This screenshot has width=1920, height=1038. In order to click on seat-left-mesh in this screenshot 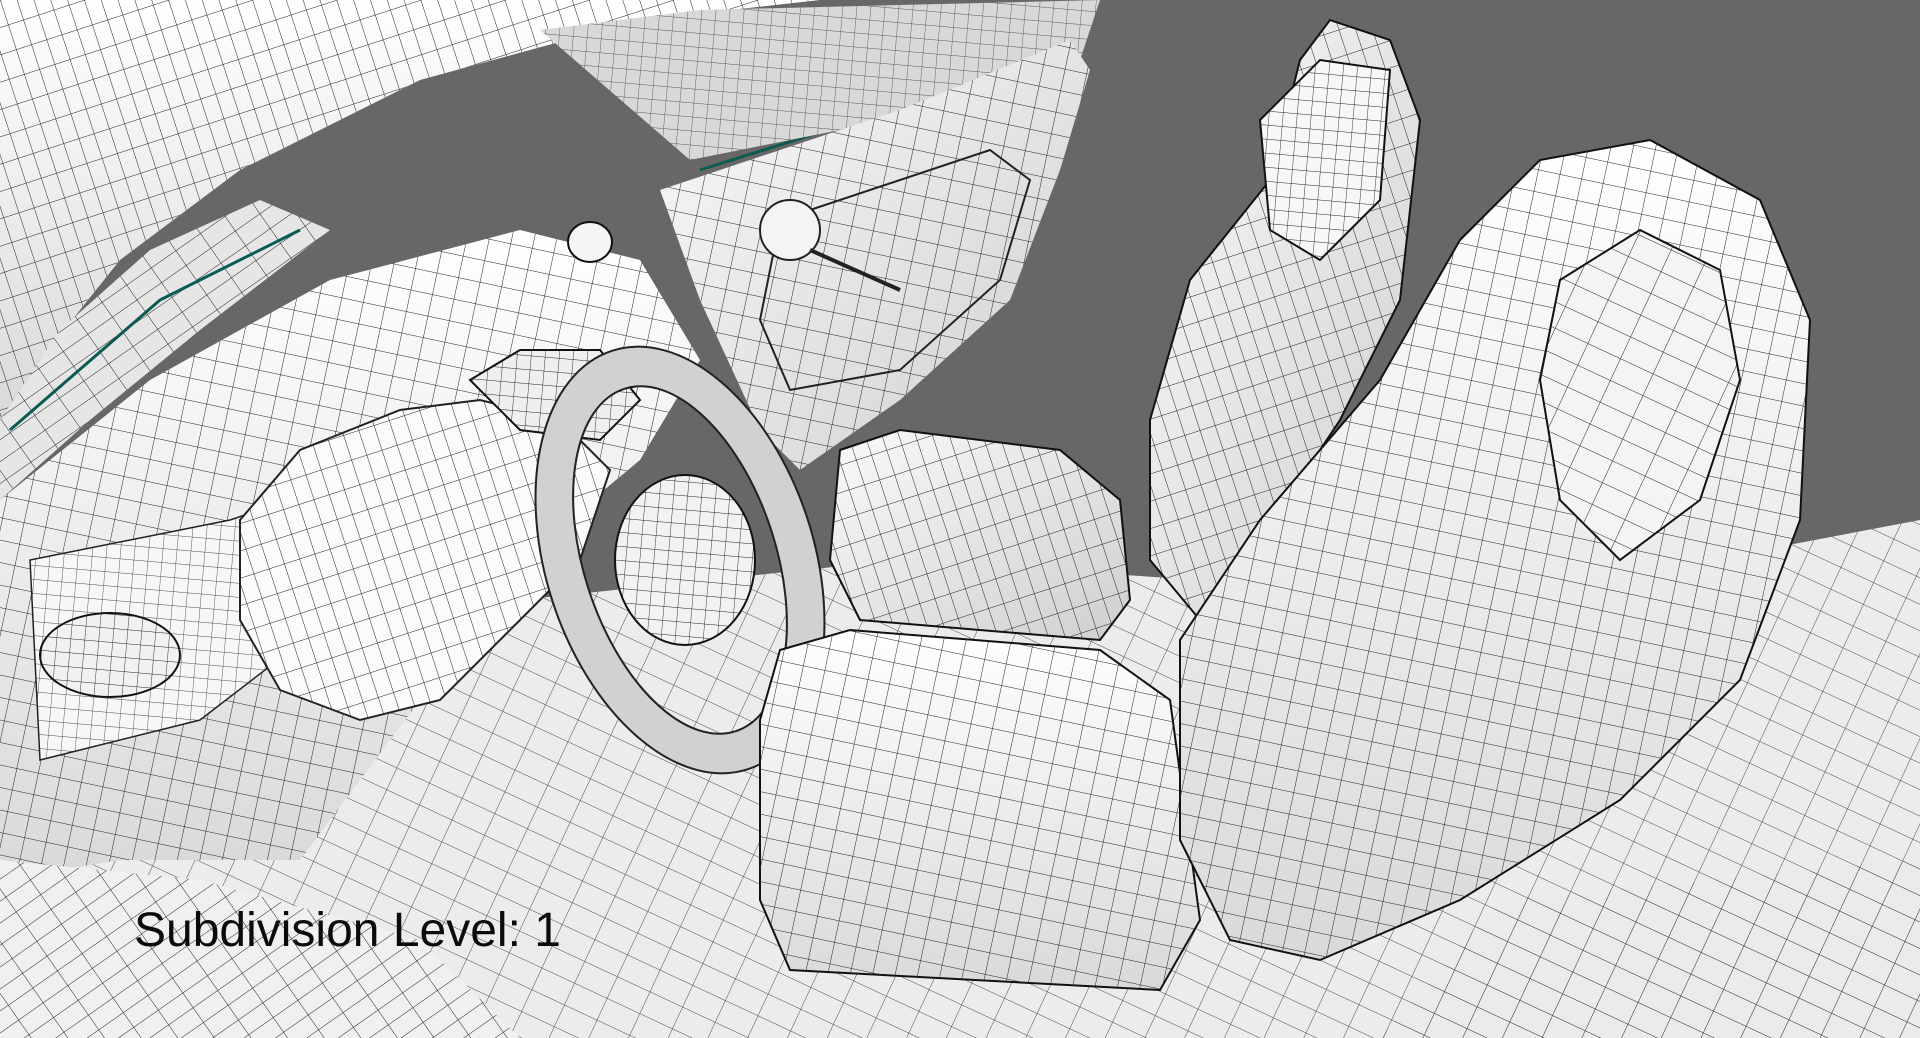, I will do `click(980, 710)`.